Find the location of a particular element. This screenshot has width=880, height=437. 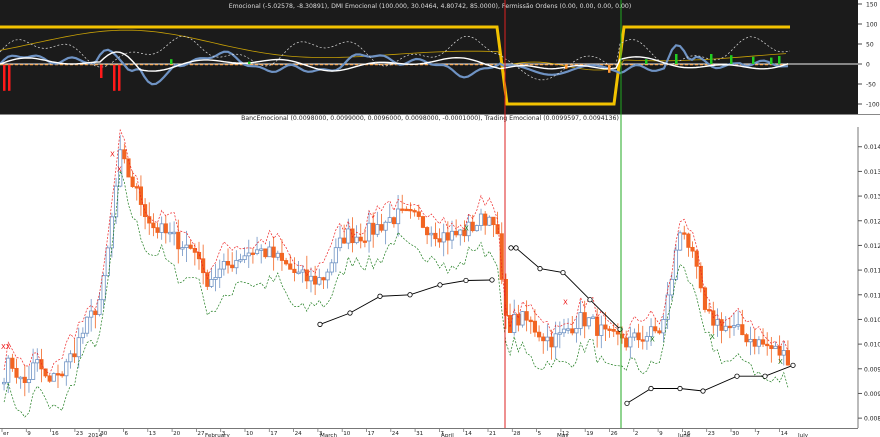

x-tick-label: 31 is located at coordinates (420, 434).